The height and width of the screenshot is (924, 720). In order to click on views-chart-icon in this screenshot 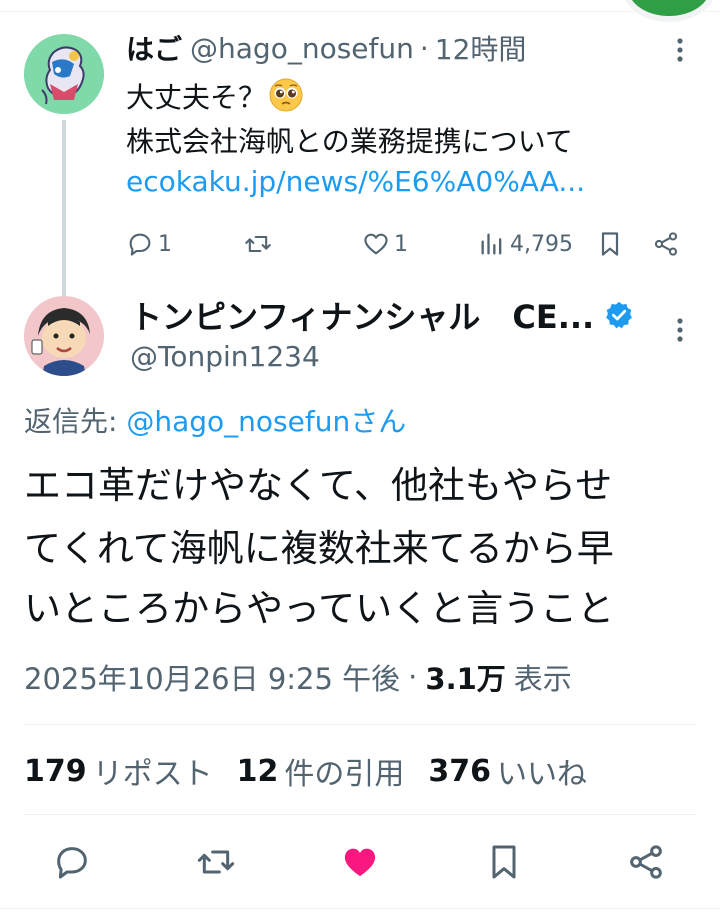, I will do `click(491, 244)`.